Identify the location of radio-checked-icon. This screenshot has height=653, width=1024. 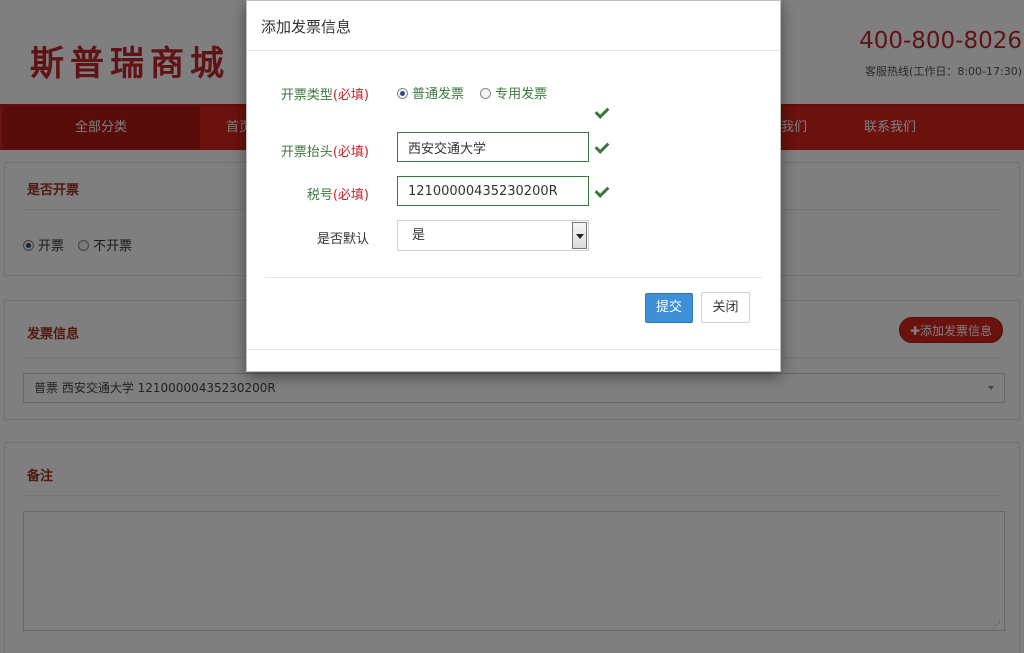
(402, 93).